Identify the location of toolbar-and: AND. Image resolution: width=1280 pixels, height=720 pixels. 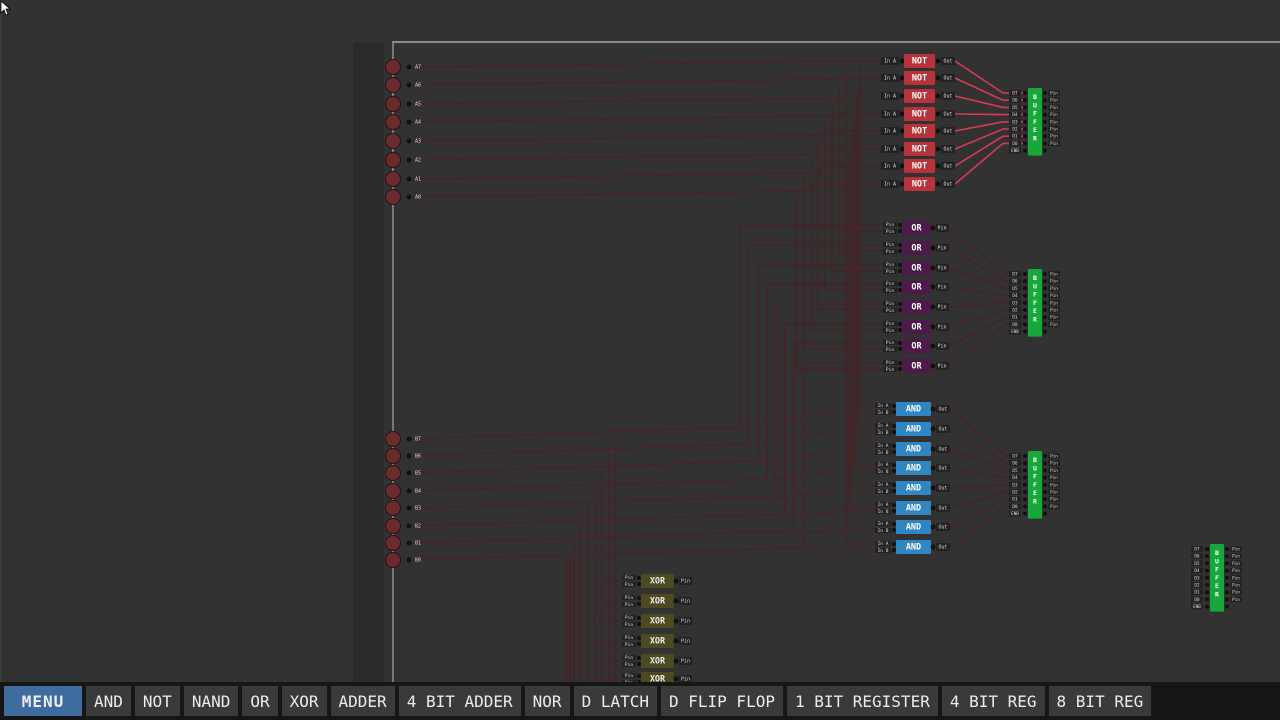
(108, 701).